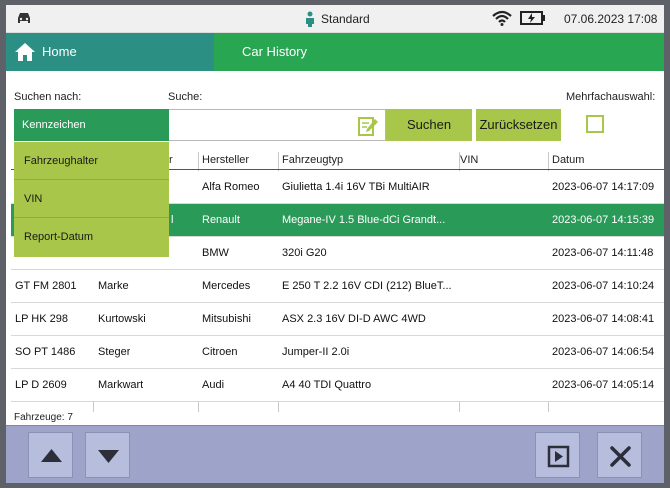 This screenshot has width=670, height=488. What do you see at coordinates (312, 160) in the screenshot?
I see `header-type: Fahrzeugtyp` at bounding box center [312, 160].